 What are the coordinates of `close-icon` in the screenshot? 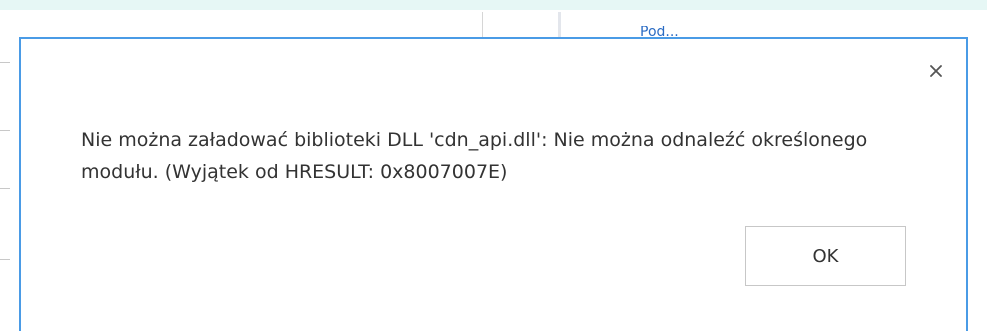 It's located at (936, 71).